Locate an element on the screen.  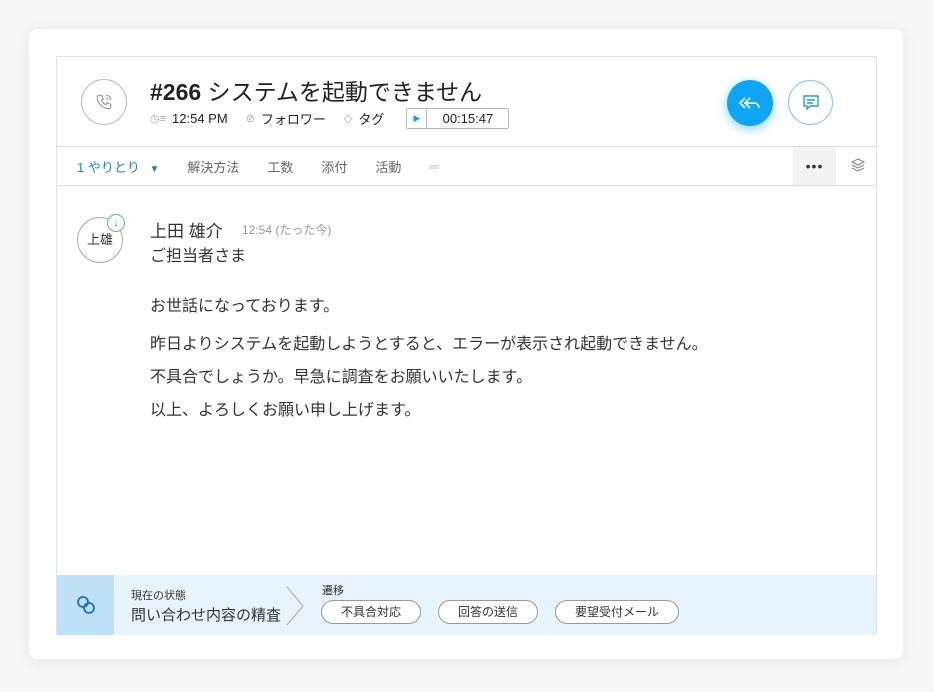
ticket-time: 12:54 PM is located at coordinates (200, 118).